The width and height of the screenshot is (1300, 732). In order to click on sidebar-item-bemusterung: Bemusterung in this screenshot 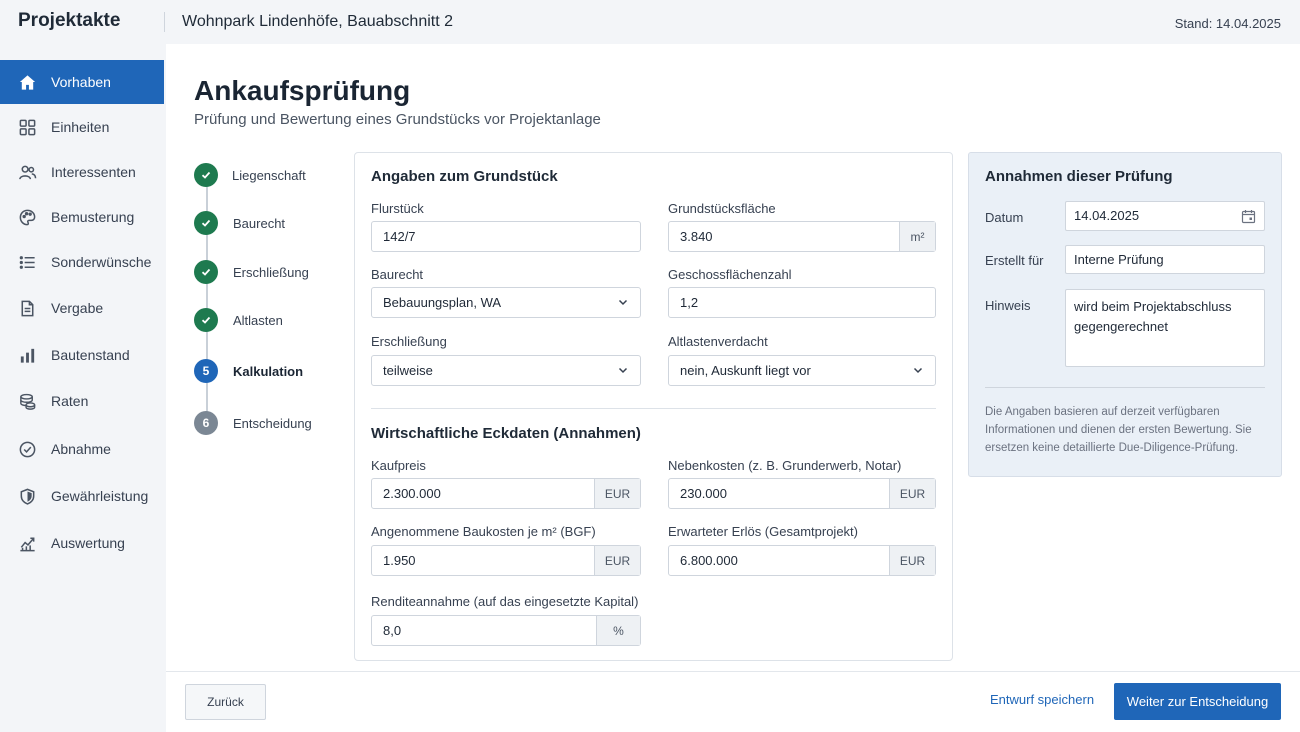, I will do `click(82, 217)`.